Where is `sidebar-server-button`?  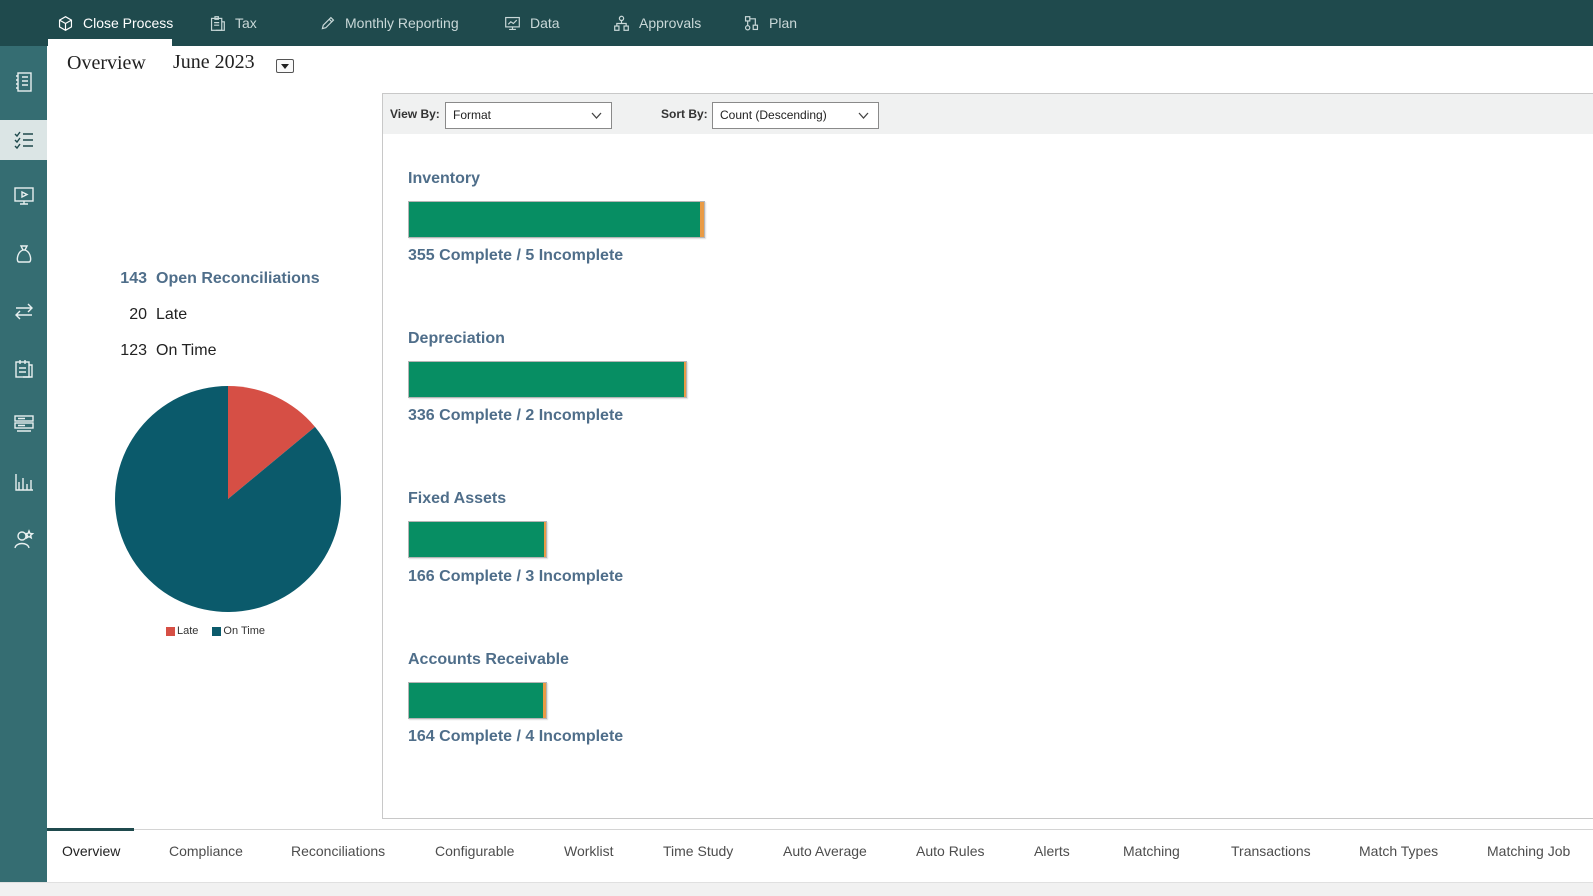
sidebar-server-button is located at coordinates (23, 424).